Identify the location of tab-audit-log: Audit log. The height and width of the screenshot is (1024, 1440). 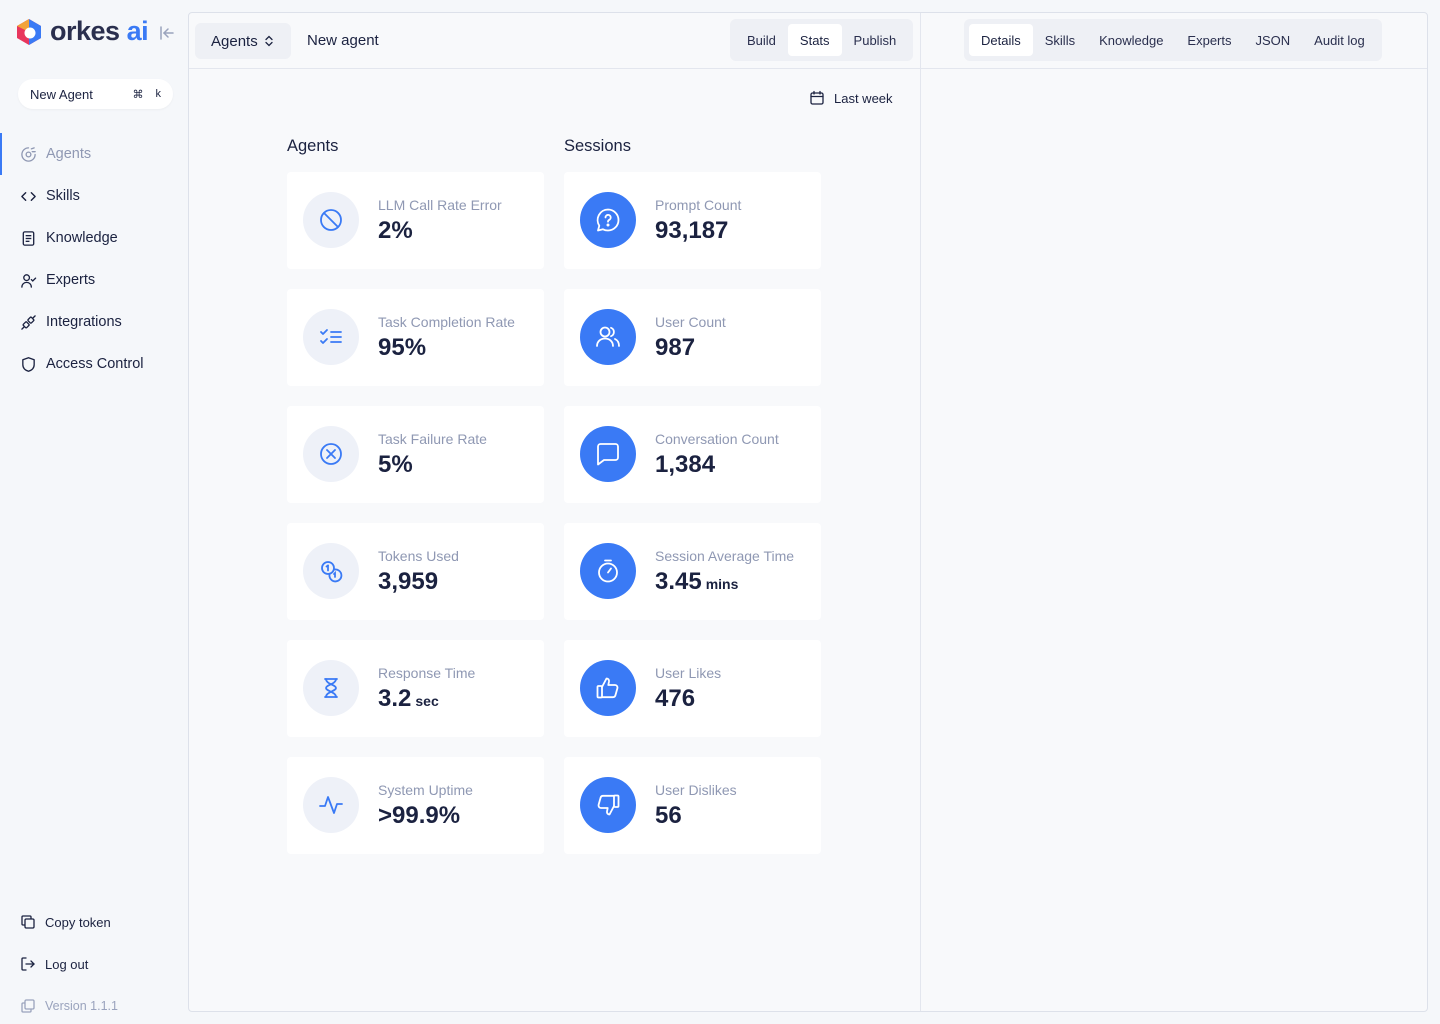
(1339, 40).